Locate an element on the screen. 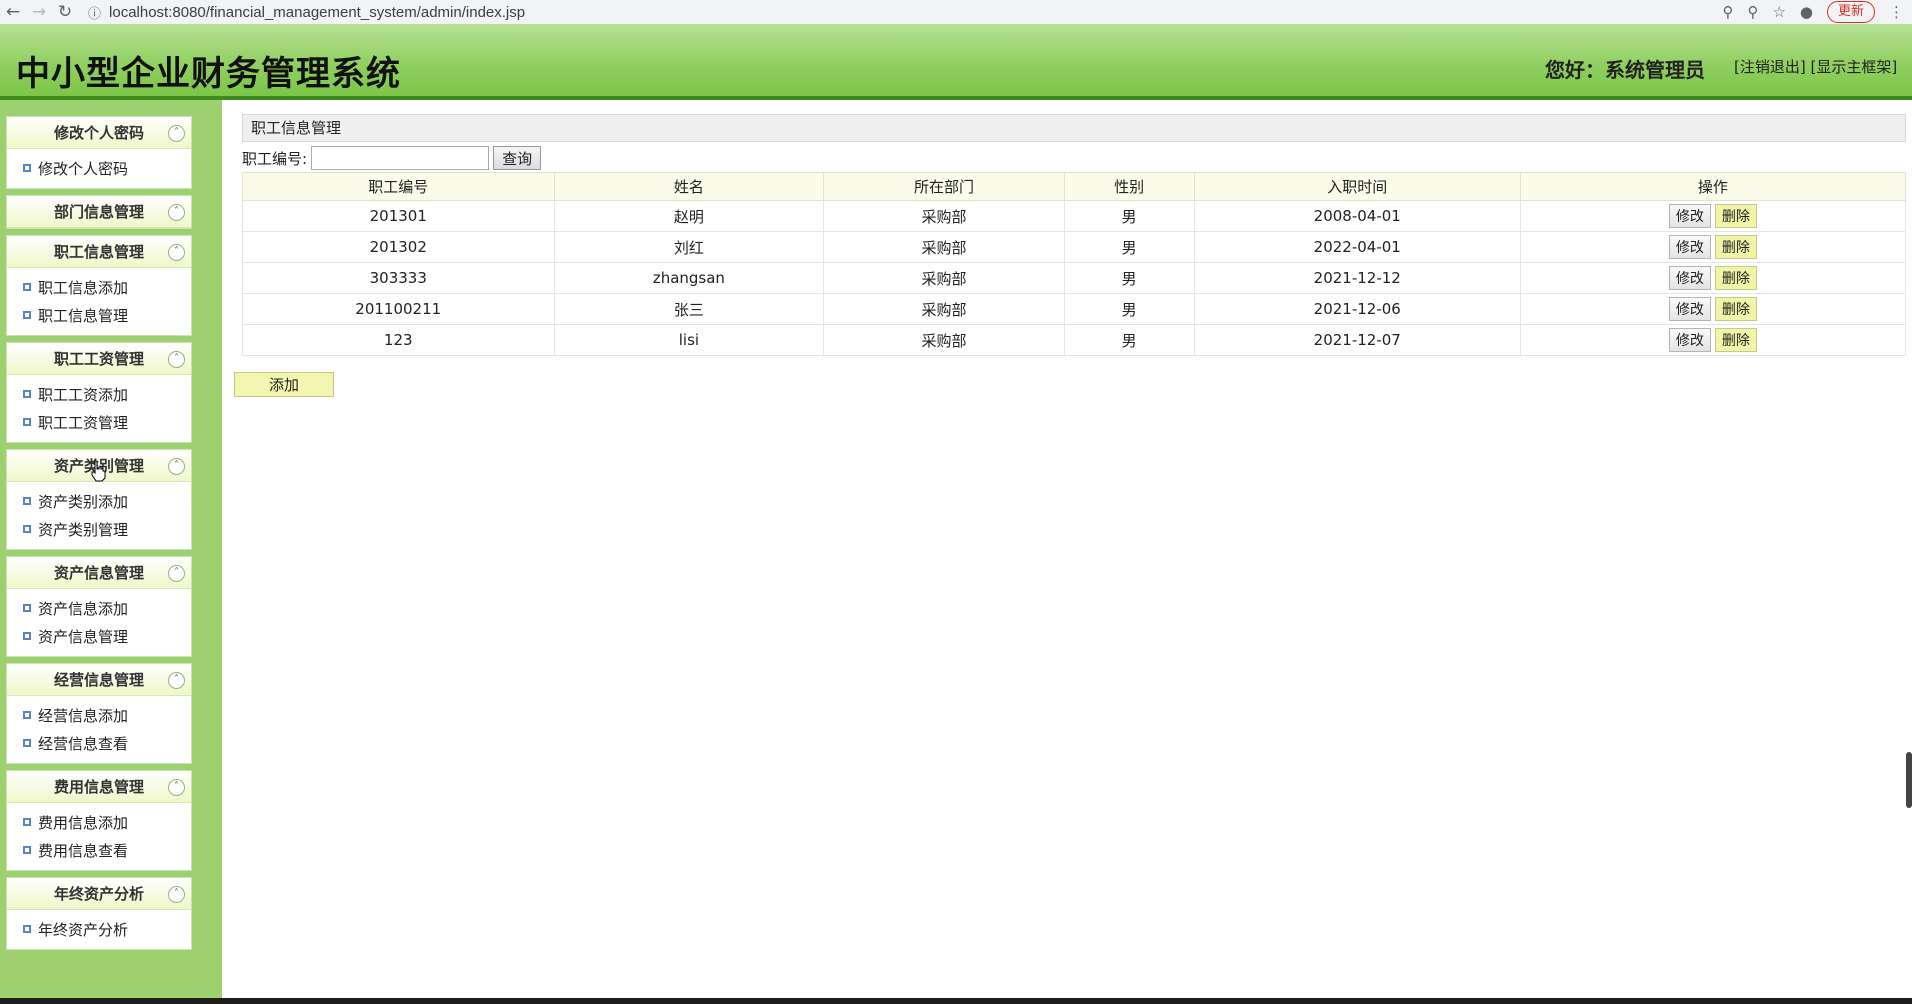  sidebar-item: 资产信息添加 is located at coordinates (99, 608).